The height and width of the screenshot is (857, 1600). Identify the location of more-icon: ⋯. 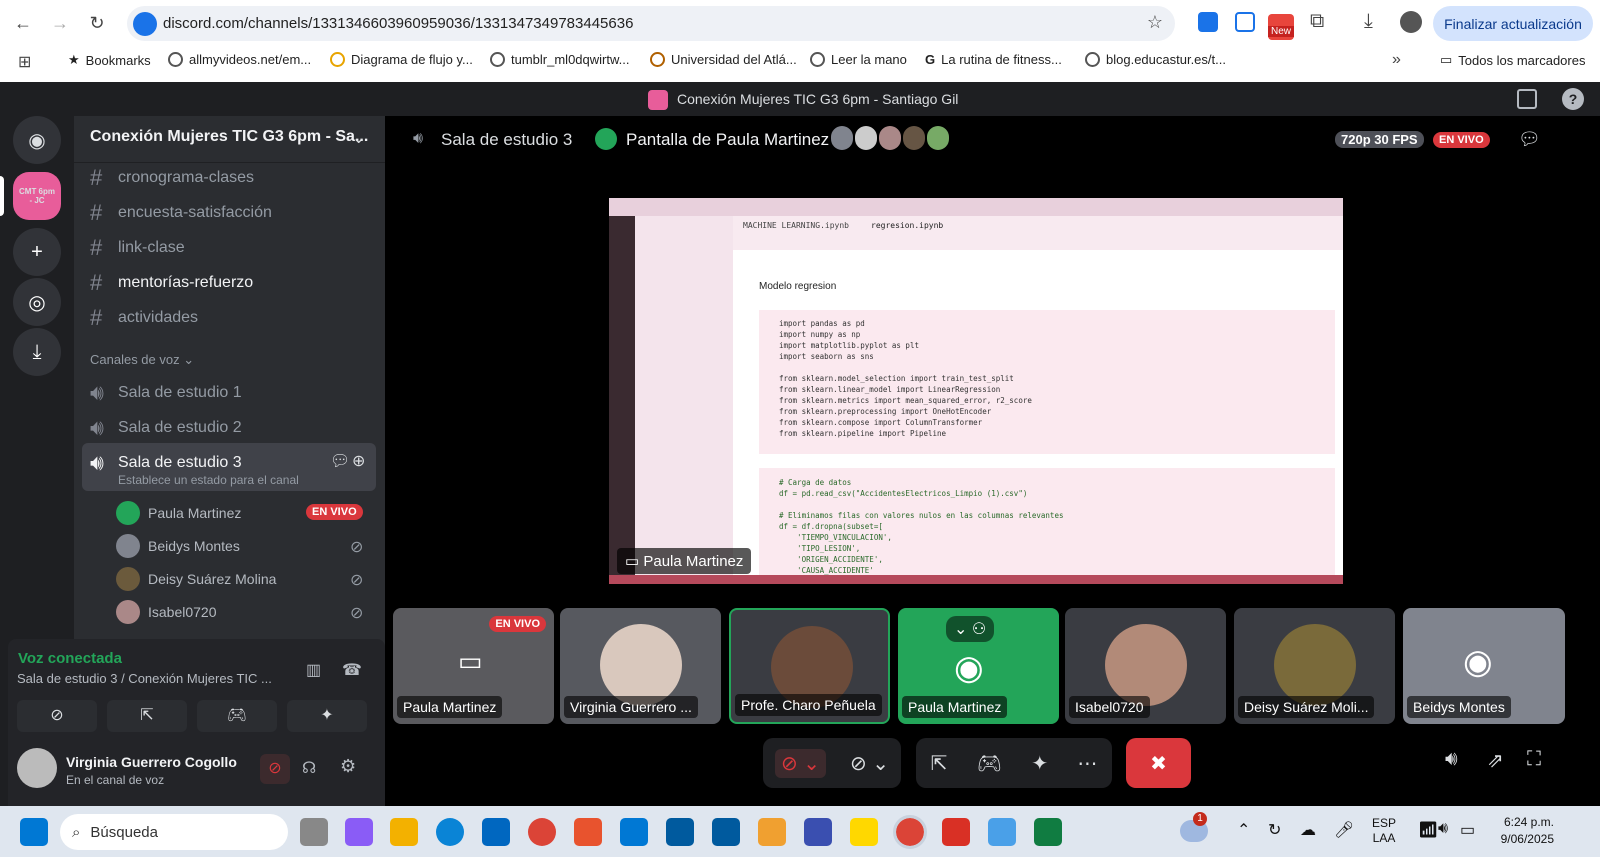
(1087, 763).